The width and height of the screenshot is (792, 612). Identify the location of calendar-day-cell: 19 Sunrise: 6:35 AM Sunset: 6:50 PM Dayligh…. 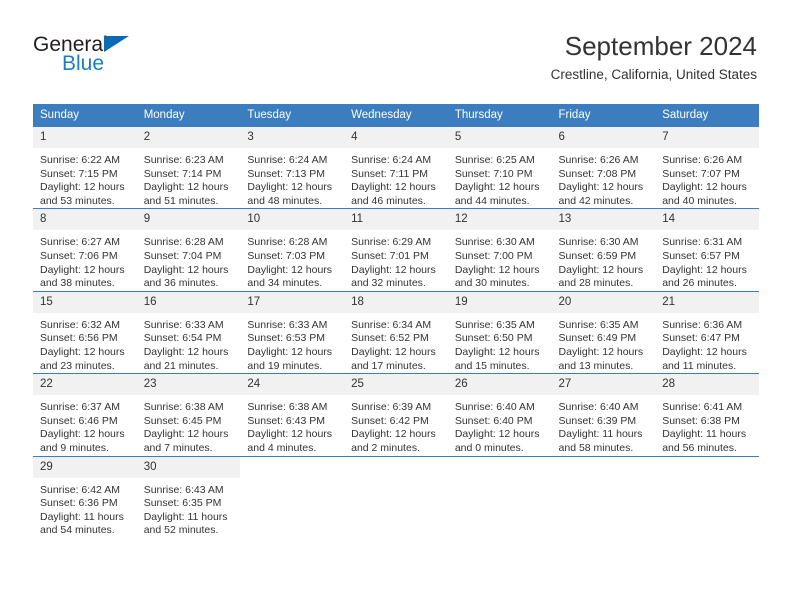
(499, 332).